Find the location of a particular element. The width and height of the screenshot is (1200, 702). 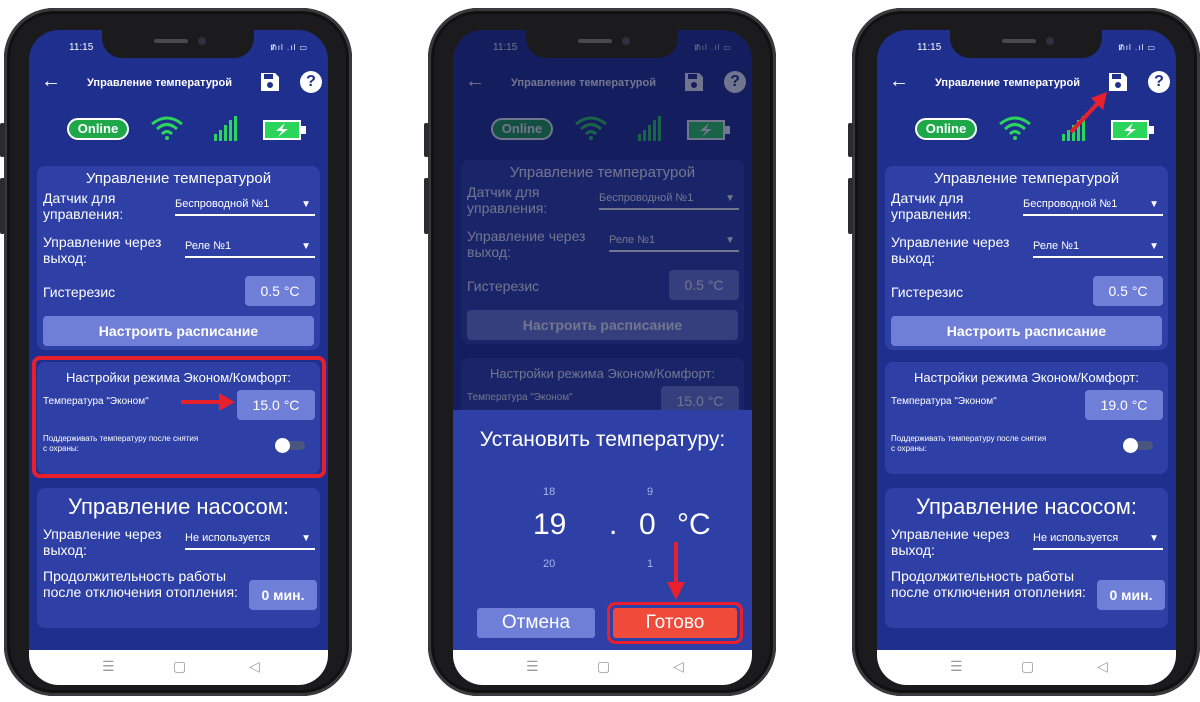

picker-fraction-next: 1 is located at coordinates (650, 564).